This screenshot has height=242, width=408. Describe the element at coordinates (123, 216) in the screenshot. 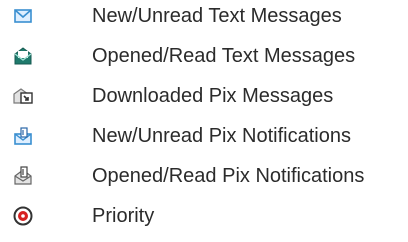

I see `legend-label: Priority` at that location.